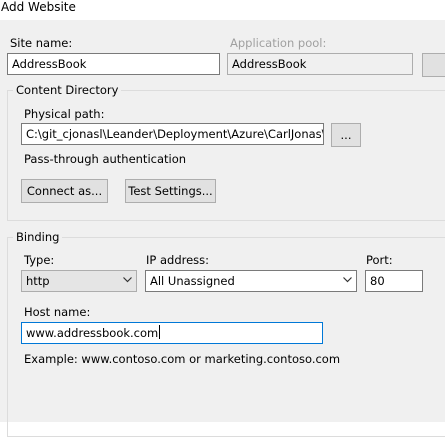 This screenshot has width=445, height=437. Describe the element at coordinates (178, 260) in the screenshot. I see `ip-address-label: IP address:` at that location.